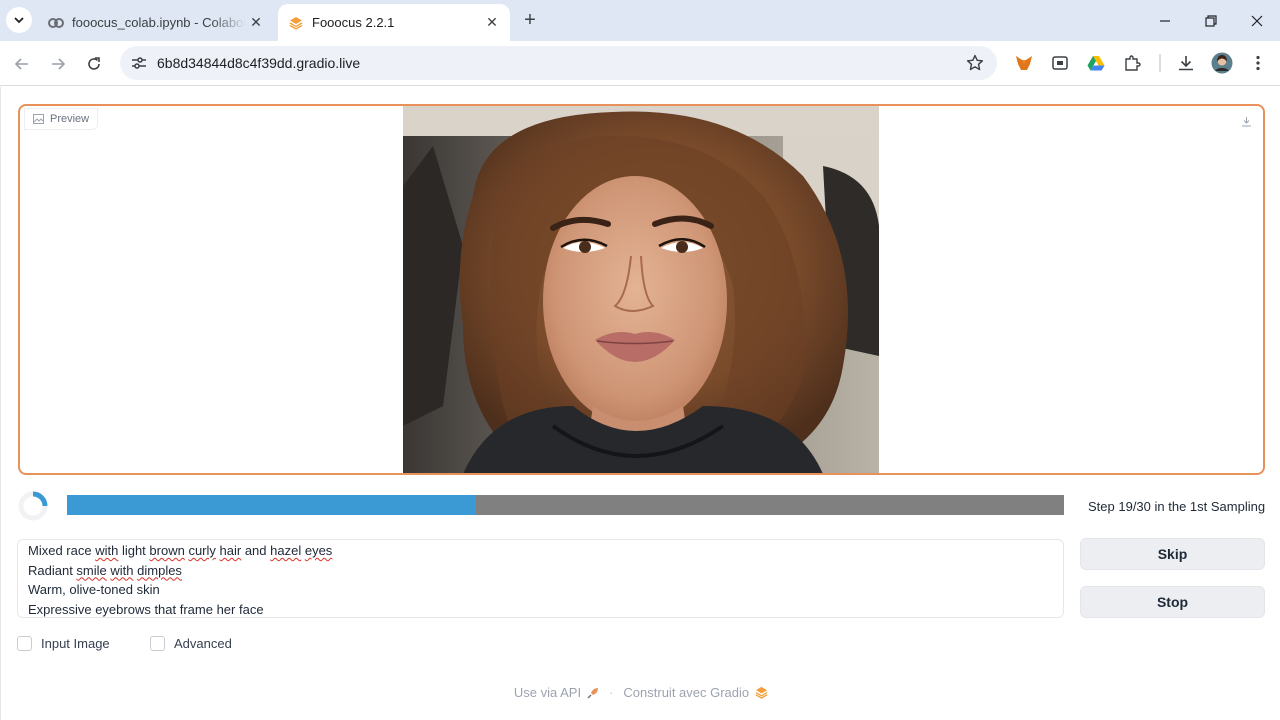 This screenshot has width=1280, height=720. I want to click on preview-label: Preview, so click(61, 119).